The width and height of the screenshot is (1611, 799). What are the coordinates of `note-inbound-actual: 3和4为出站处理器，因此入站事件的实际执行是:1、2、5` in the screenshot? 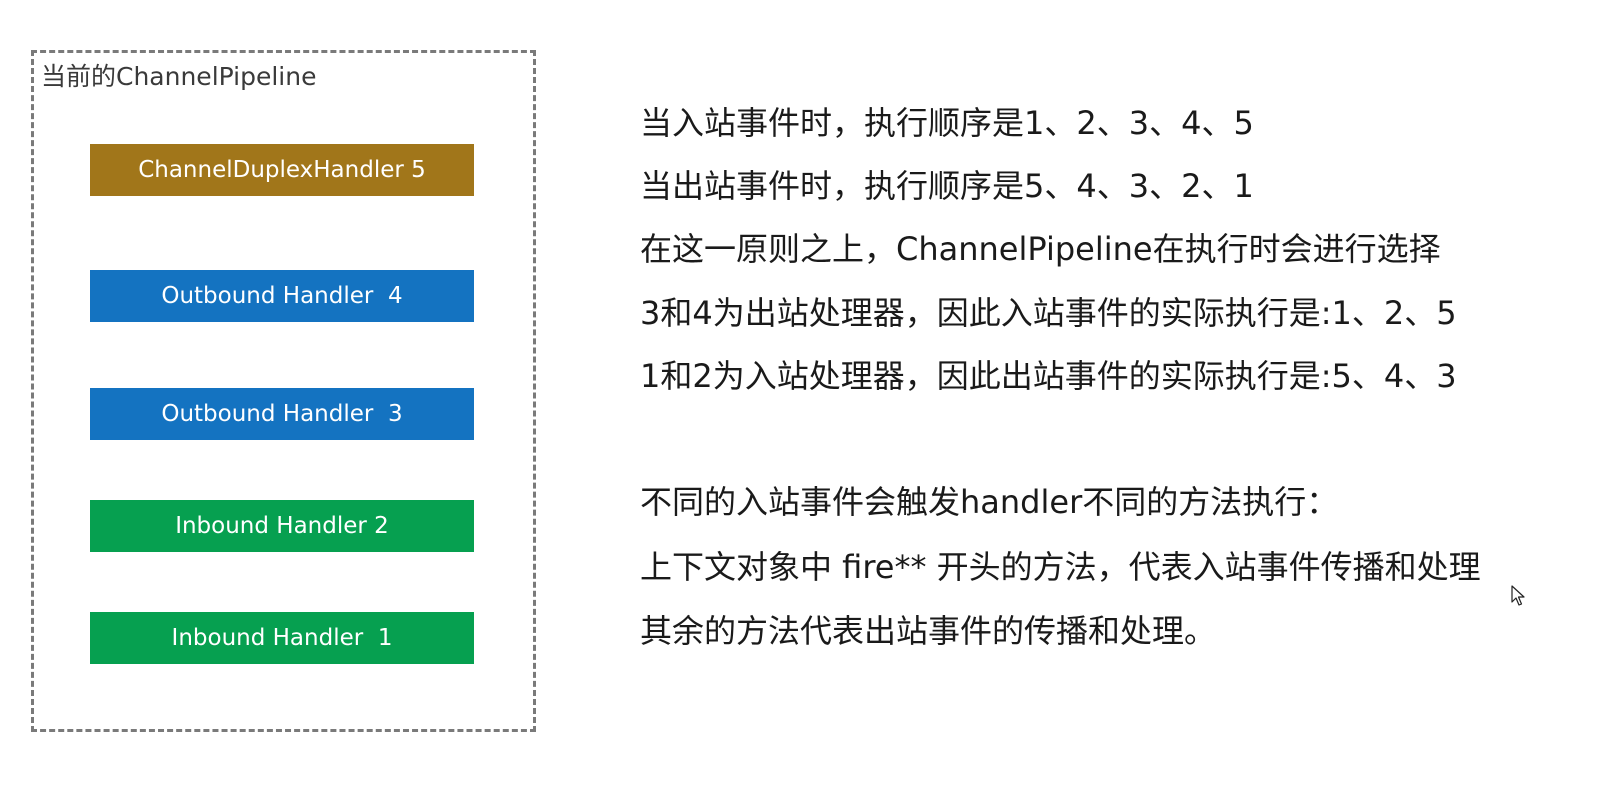 It's located at (1048, 313).